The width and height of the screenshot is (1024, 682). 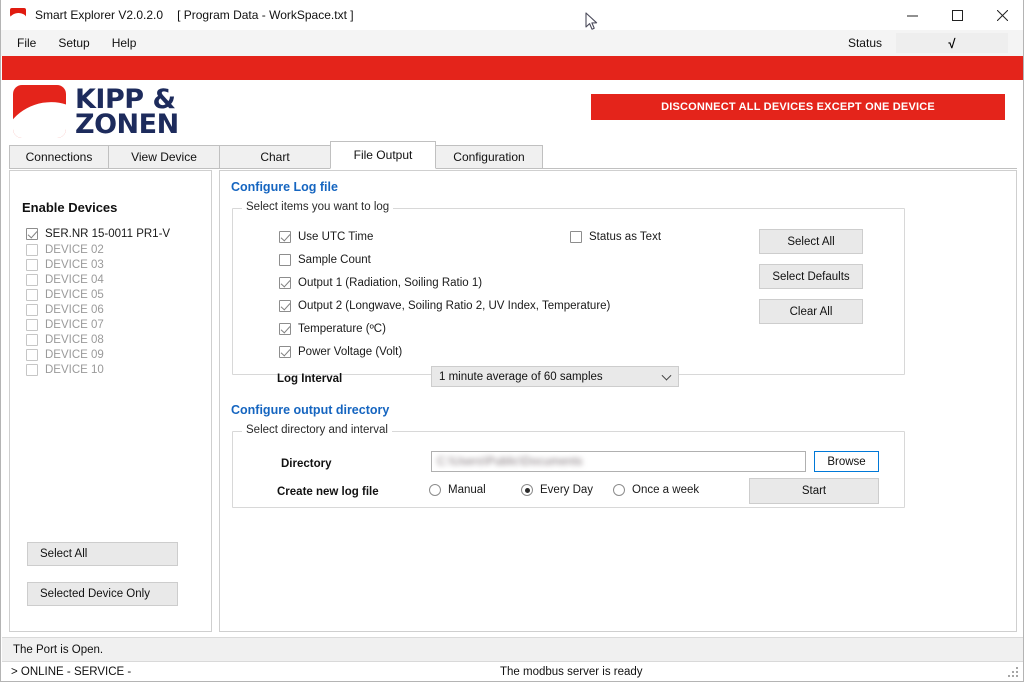 What do you see at coordinates (350, 352) in the screenshot?
I see `power-voltage-label: Power Voltage (Volt)` at bounding box center [350, 352].